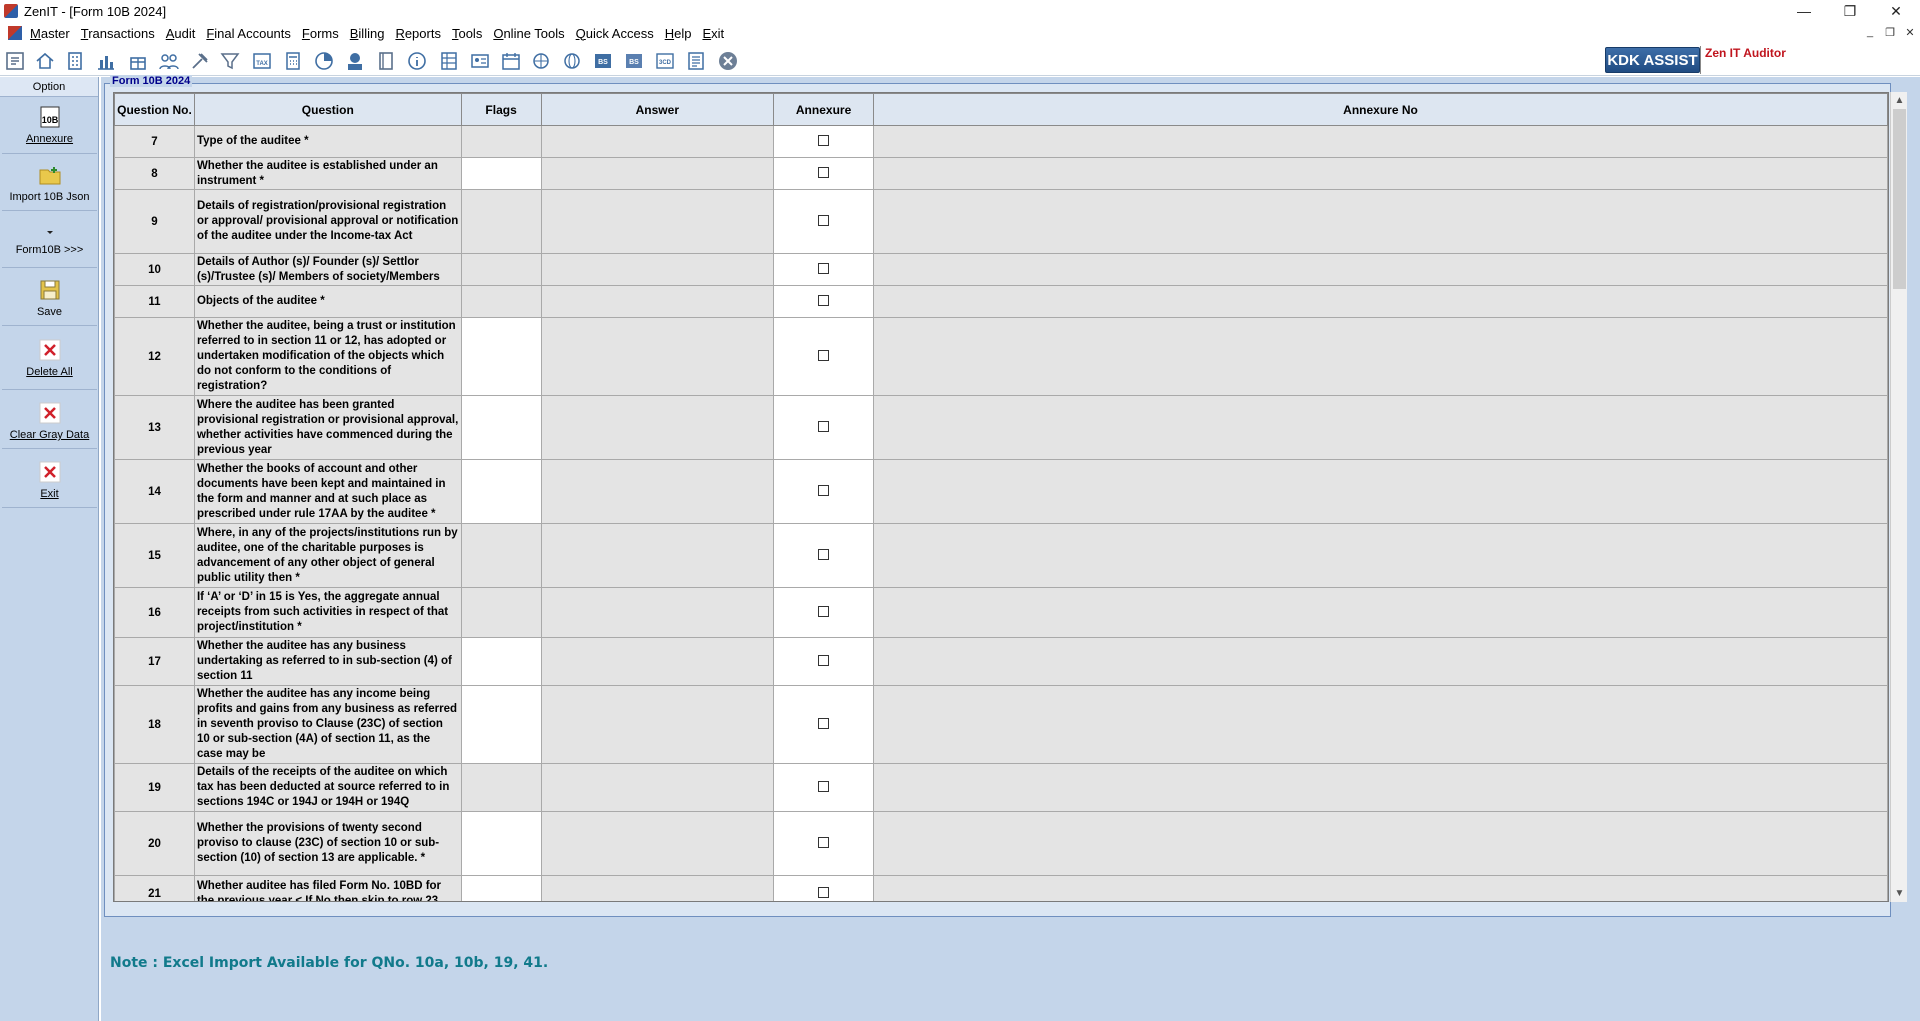  Describe the element at coordinates (1910, 32) in the screenshot. I see `mdi-close-button: ✕` at that location.